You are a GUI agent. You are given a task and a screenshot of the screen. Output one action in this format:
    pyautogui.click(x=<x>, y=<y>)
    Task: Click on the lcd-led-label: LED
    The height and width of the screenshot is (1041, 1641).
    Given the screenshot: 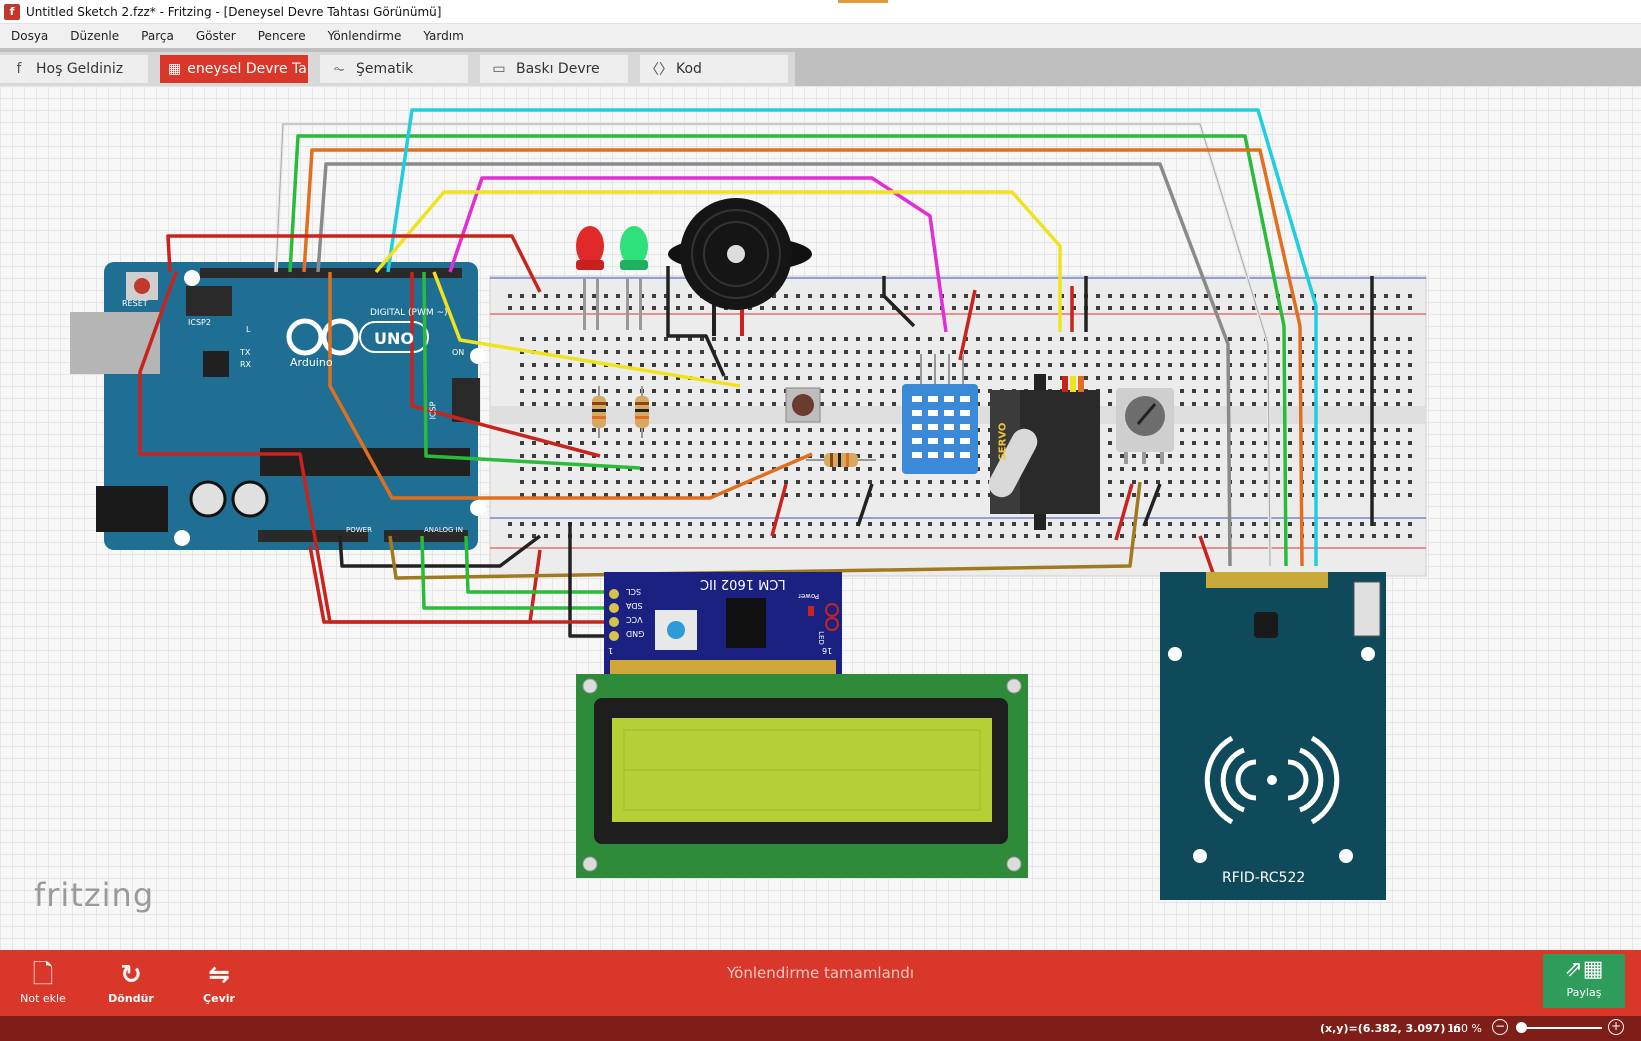 What is the action you would take?
    pyautogui.click(x=820, y=638)
    